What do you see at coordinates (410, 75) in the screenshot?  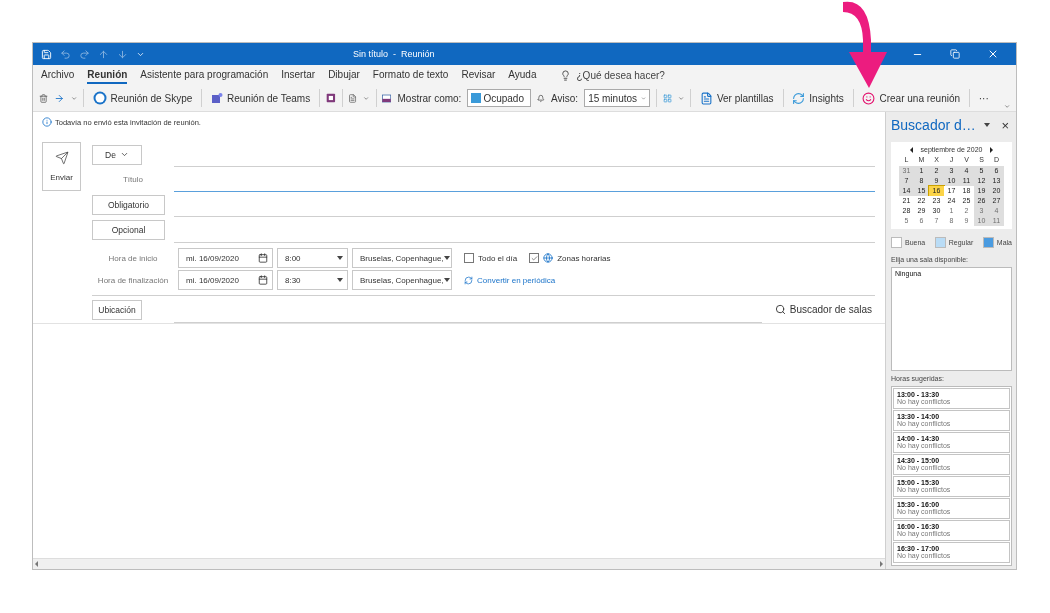 I see `menu-tab: Formato de texto` at bounding box center [410, 75].